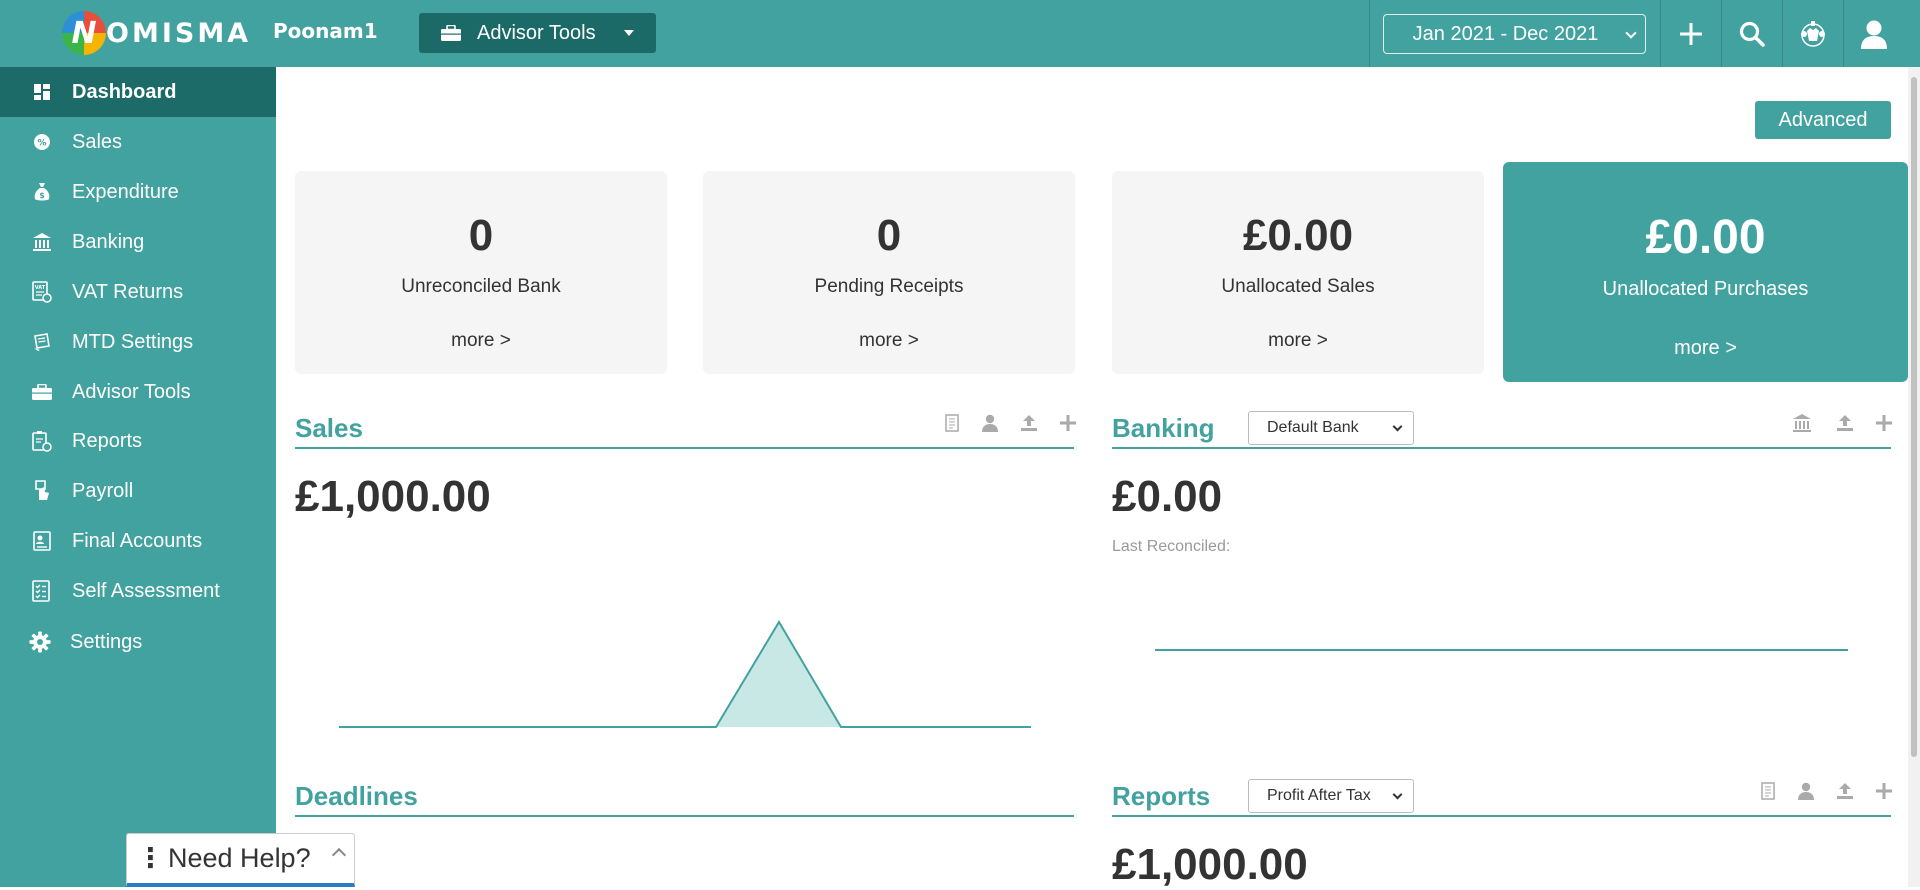 Image resolution: width=1920 pixels, height=890 pixels. Describe the element at coordinates (133, 341) in the screenshot. I see `sidebar-item-label: MTD Settings` at that location.